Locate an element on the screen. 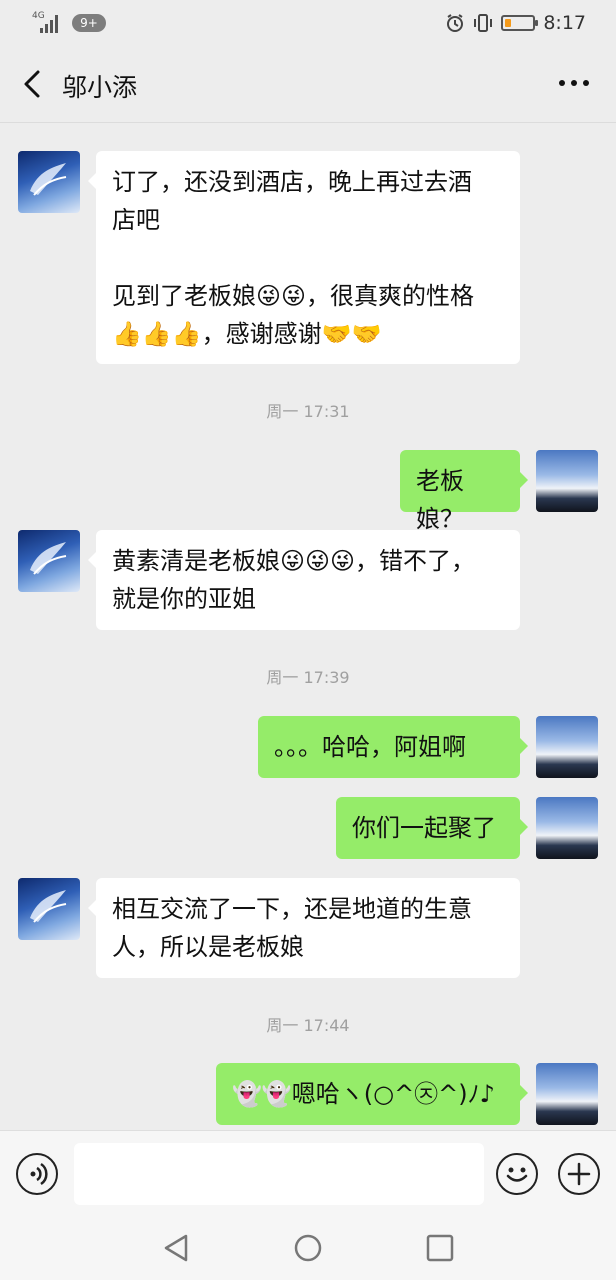 Image resolution: width=616 pixels, height=1280 pixels. emoji-button is located at coordinates (517, 1174).